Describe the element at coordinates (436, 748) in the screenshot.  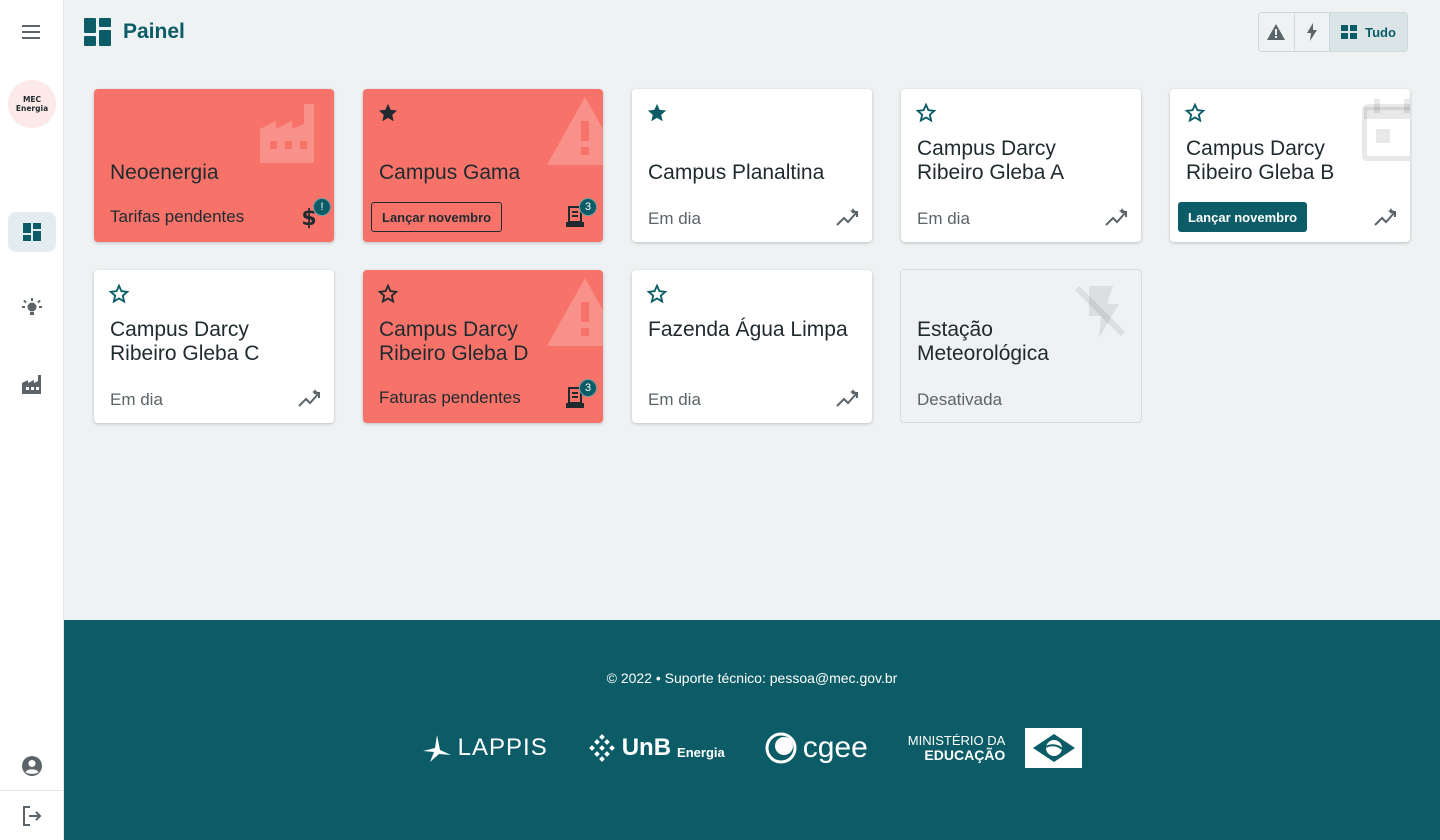
I see `lappis-mark-icon` at that location.